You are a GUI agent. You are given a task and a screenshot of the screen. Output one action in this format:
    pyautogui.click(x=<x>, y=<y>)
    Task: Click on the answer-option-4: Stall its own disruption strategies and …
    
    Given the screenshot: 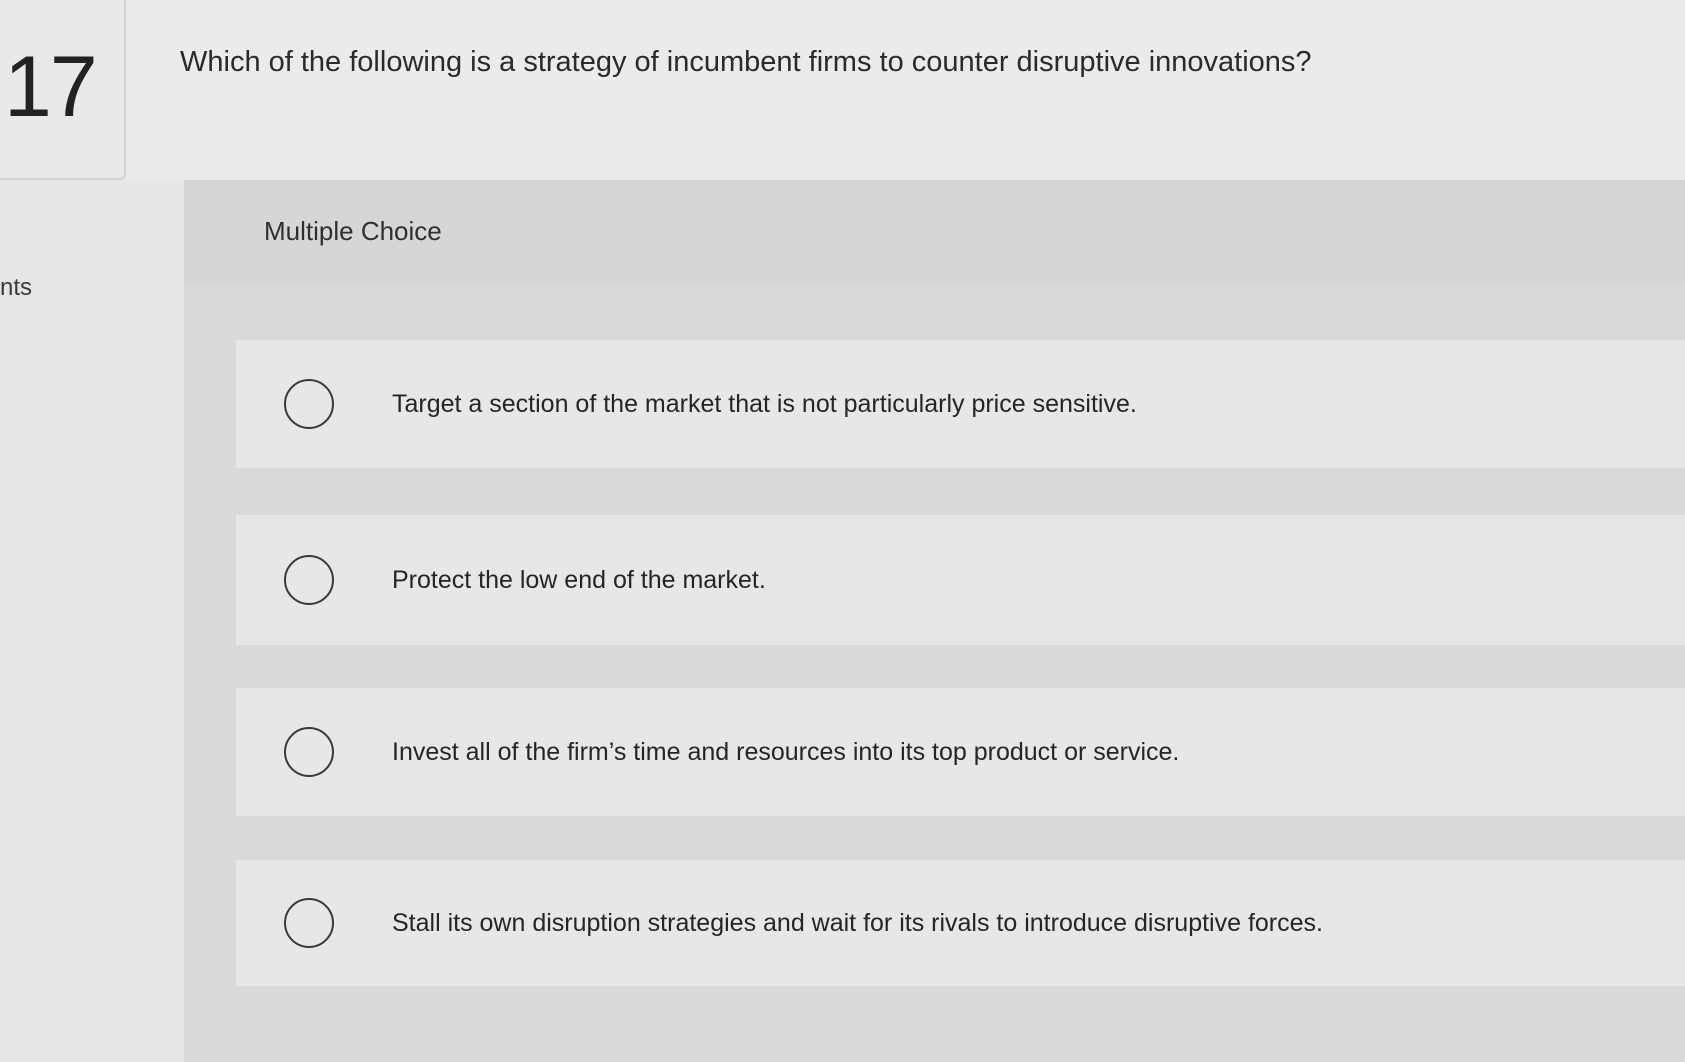 What is the action you would take?
    pyautogui.click(x=960, y=923)
    